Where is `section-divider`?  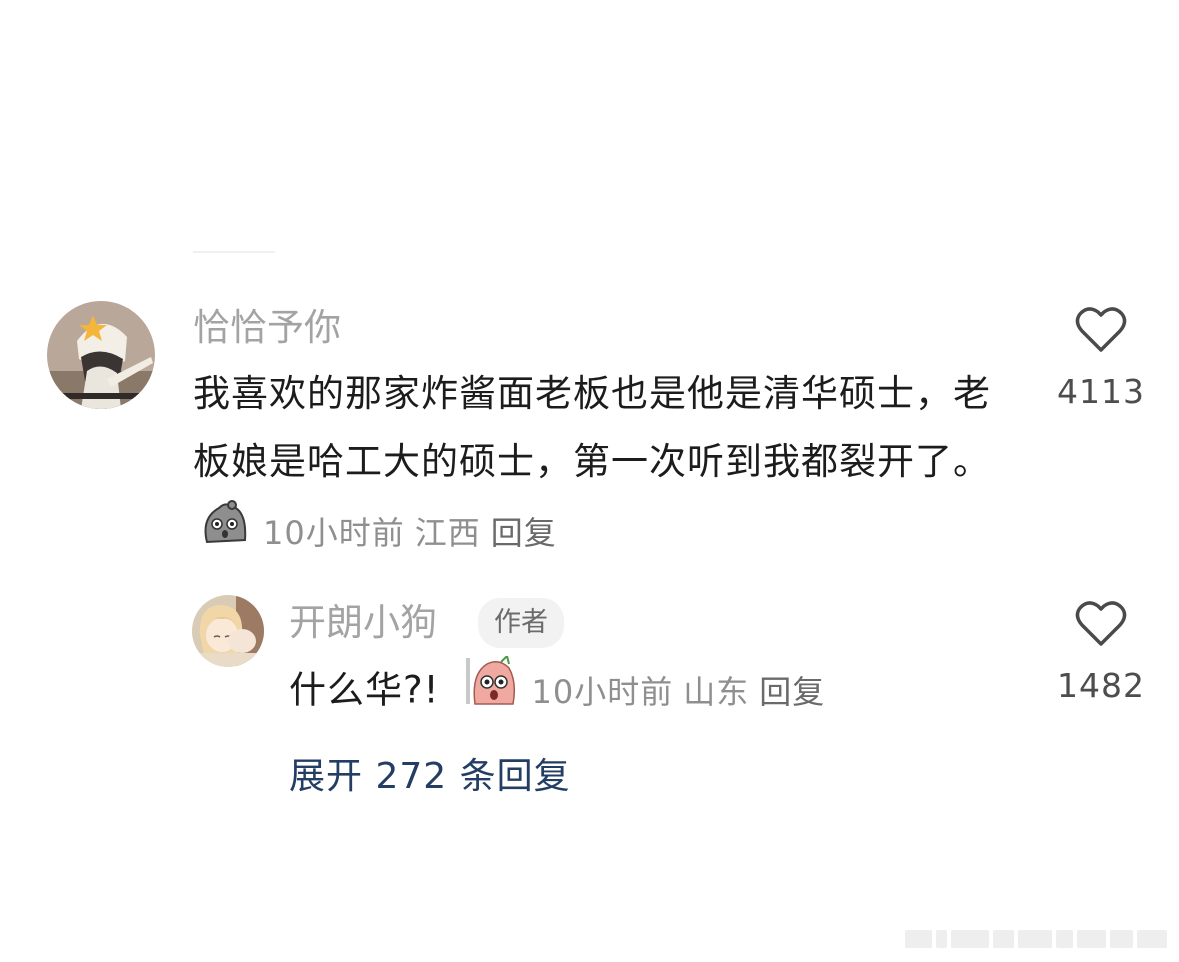 section-divider is located at coordinates (234, 252).